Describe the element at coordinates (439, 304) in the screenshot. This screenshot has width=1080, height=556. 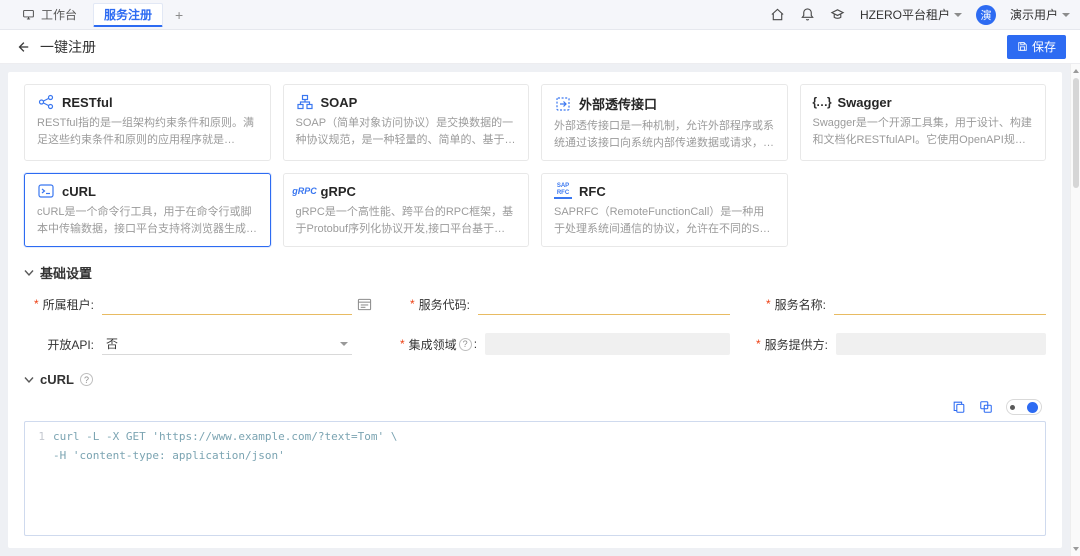
I see `service-code-label: * 服务代码:` at that location.